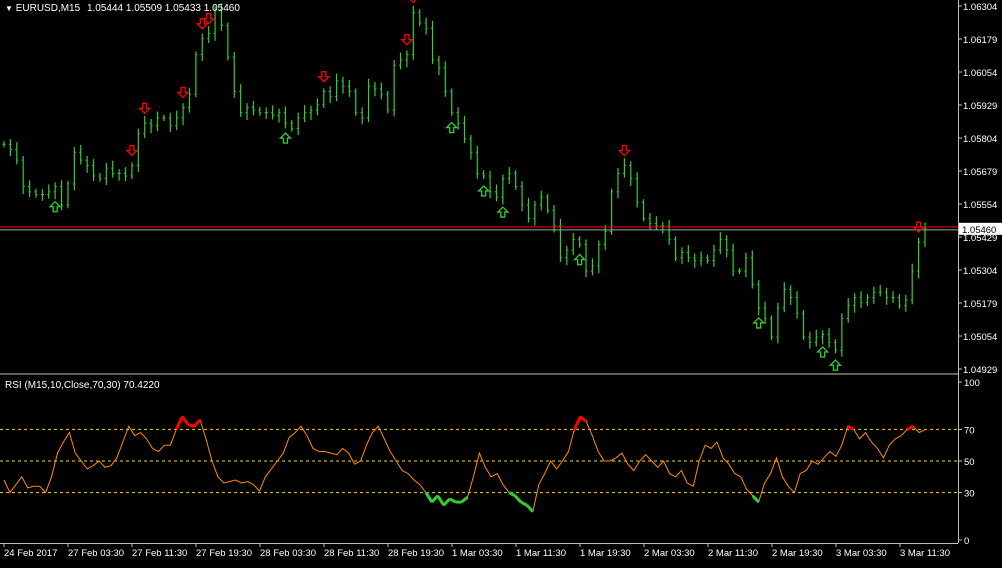  Describe the element at coordinates (224, 553) in the screenshot. I see `time-tick-label: 27 Feb 19:30` at that location.